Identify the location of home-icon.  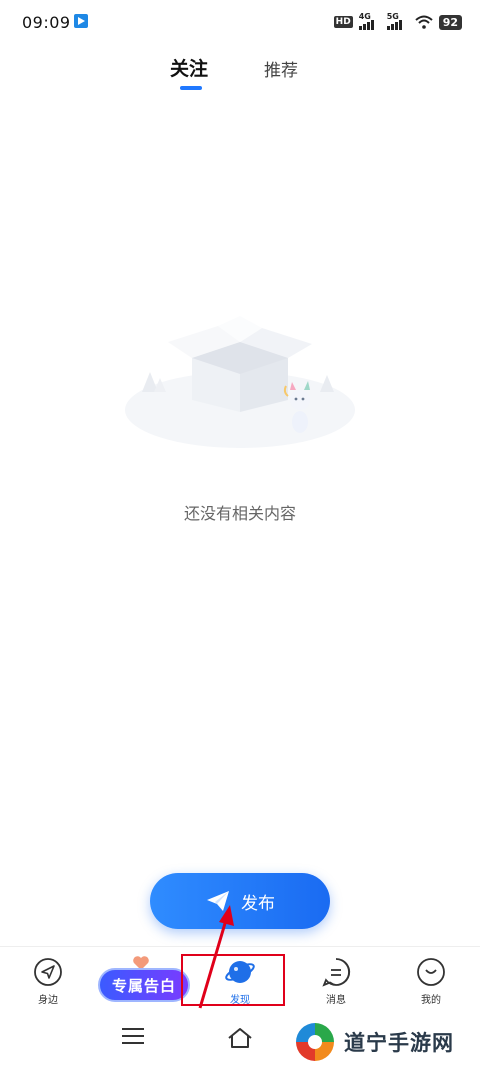
(240, 1038).